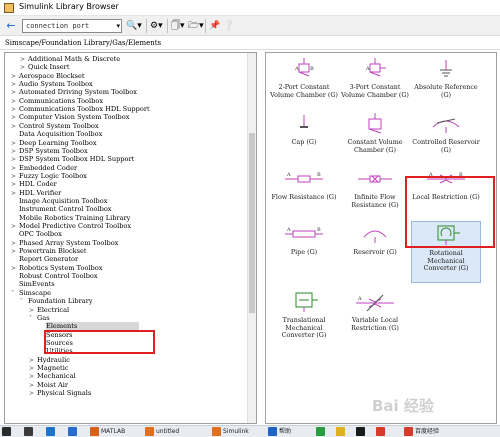  I want to click on infinite-flow-resistance-icon, so click(375, 179).